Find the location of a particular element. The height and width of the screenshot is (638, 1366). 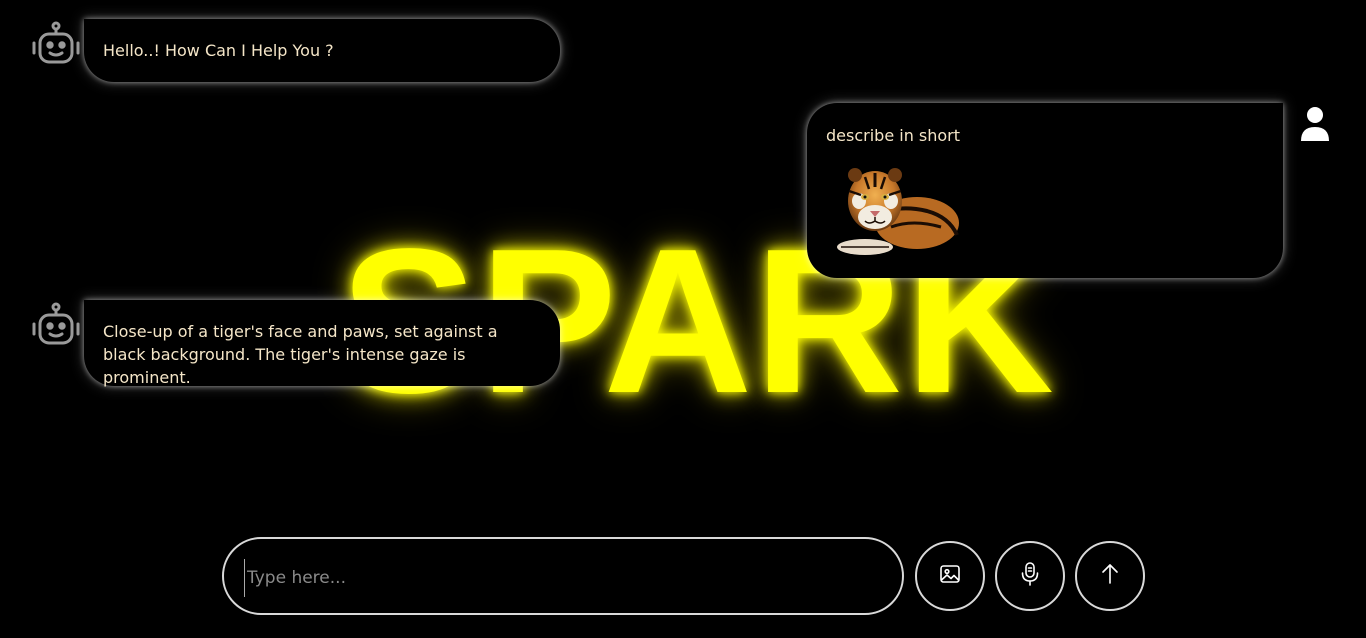

send-button is located at coordinates (1110, 576).